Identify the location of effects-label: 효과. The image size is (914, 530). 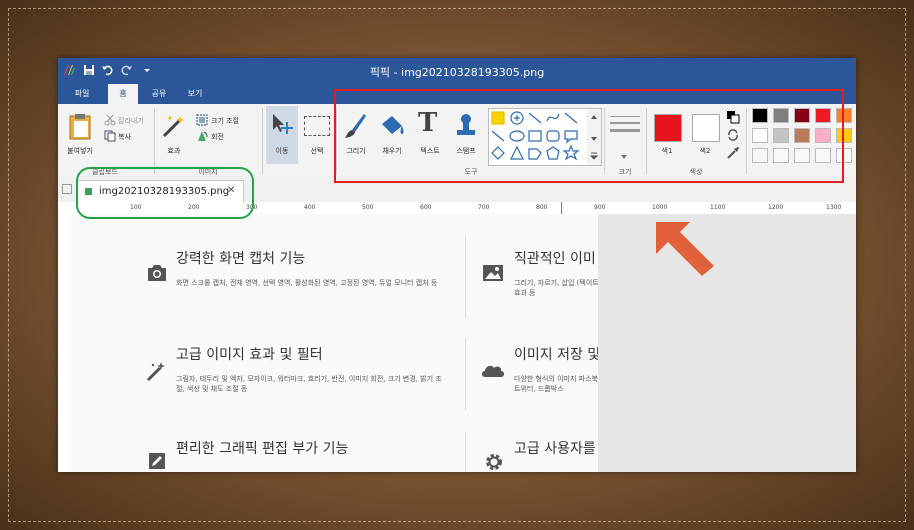
(174, 151).